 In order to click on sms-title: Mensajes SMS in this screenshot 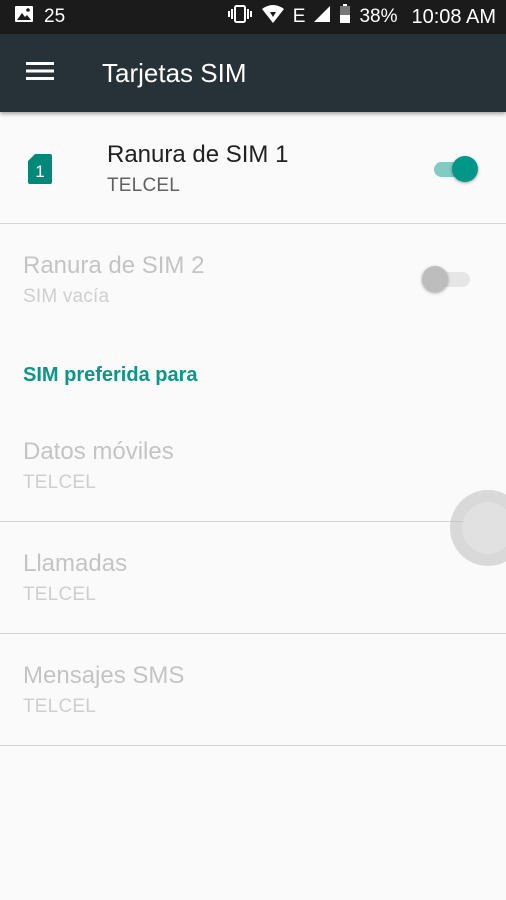, I will do `click(104, 675)`.